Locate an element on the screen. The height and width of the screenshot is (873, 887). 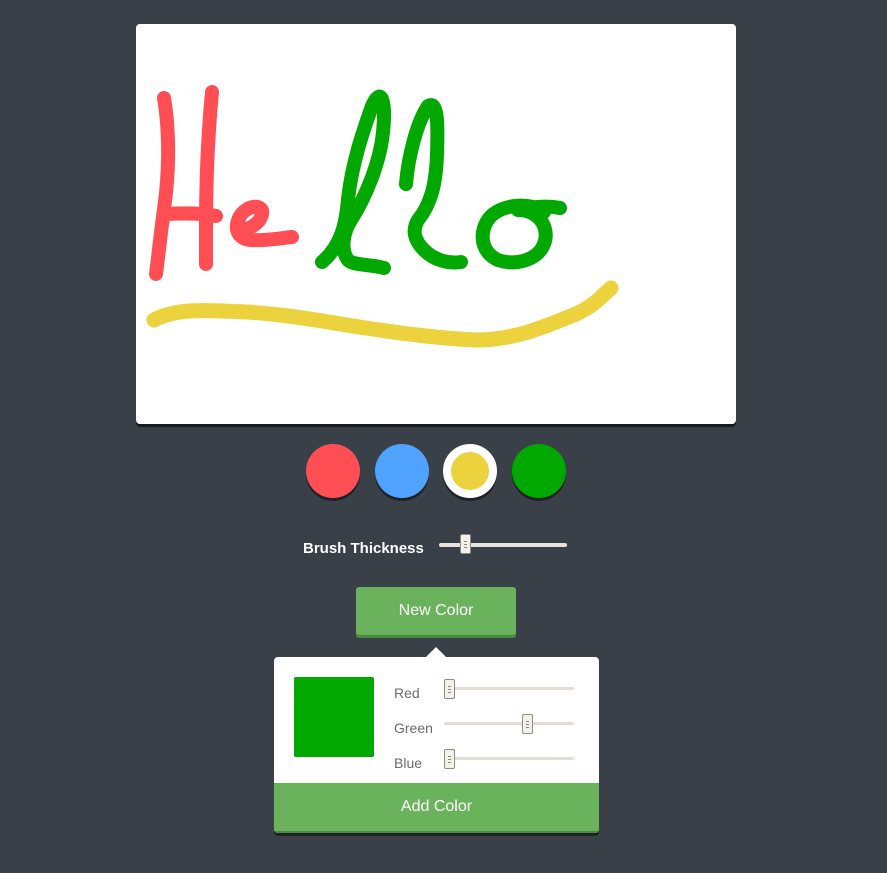
swatch-blue is located at coordinates (402, 471).